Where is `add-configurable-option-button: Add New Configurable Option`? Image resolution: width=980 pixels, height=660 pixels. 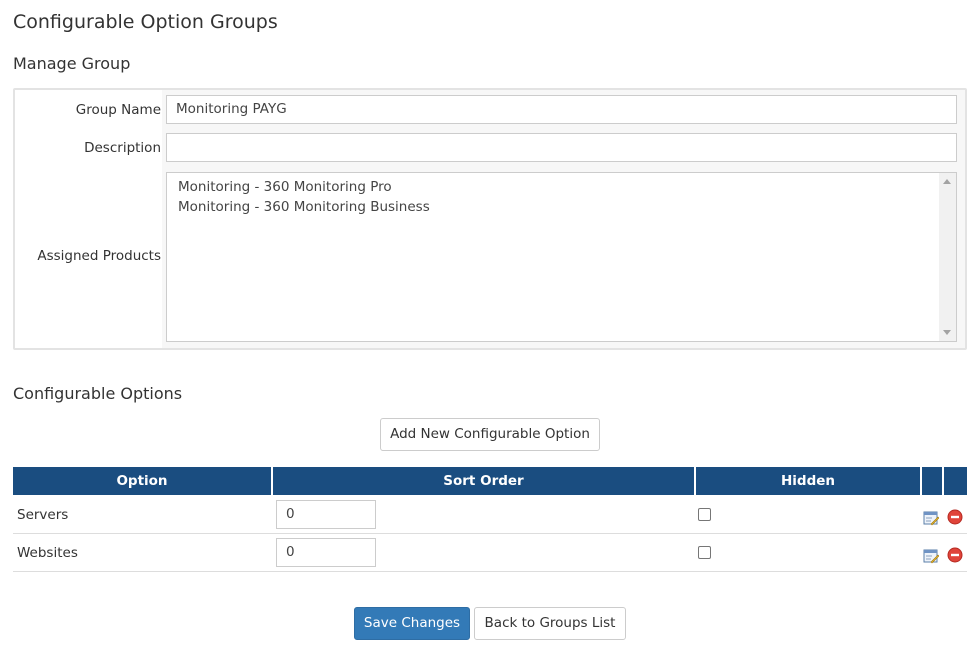 add-configurable-option-button: Add New Configurable Option is located at coordinates (490, 434).